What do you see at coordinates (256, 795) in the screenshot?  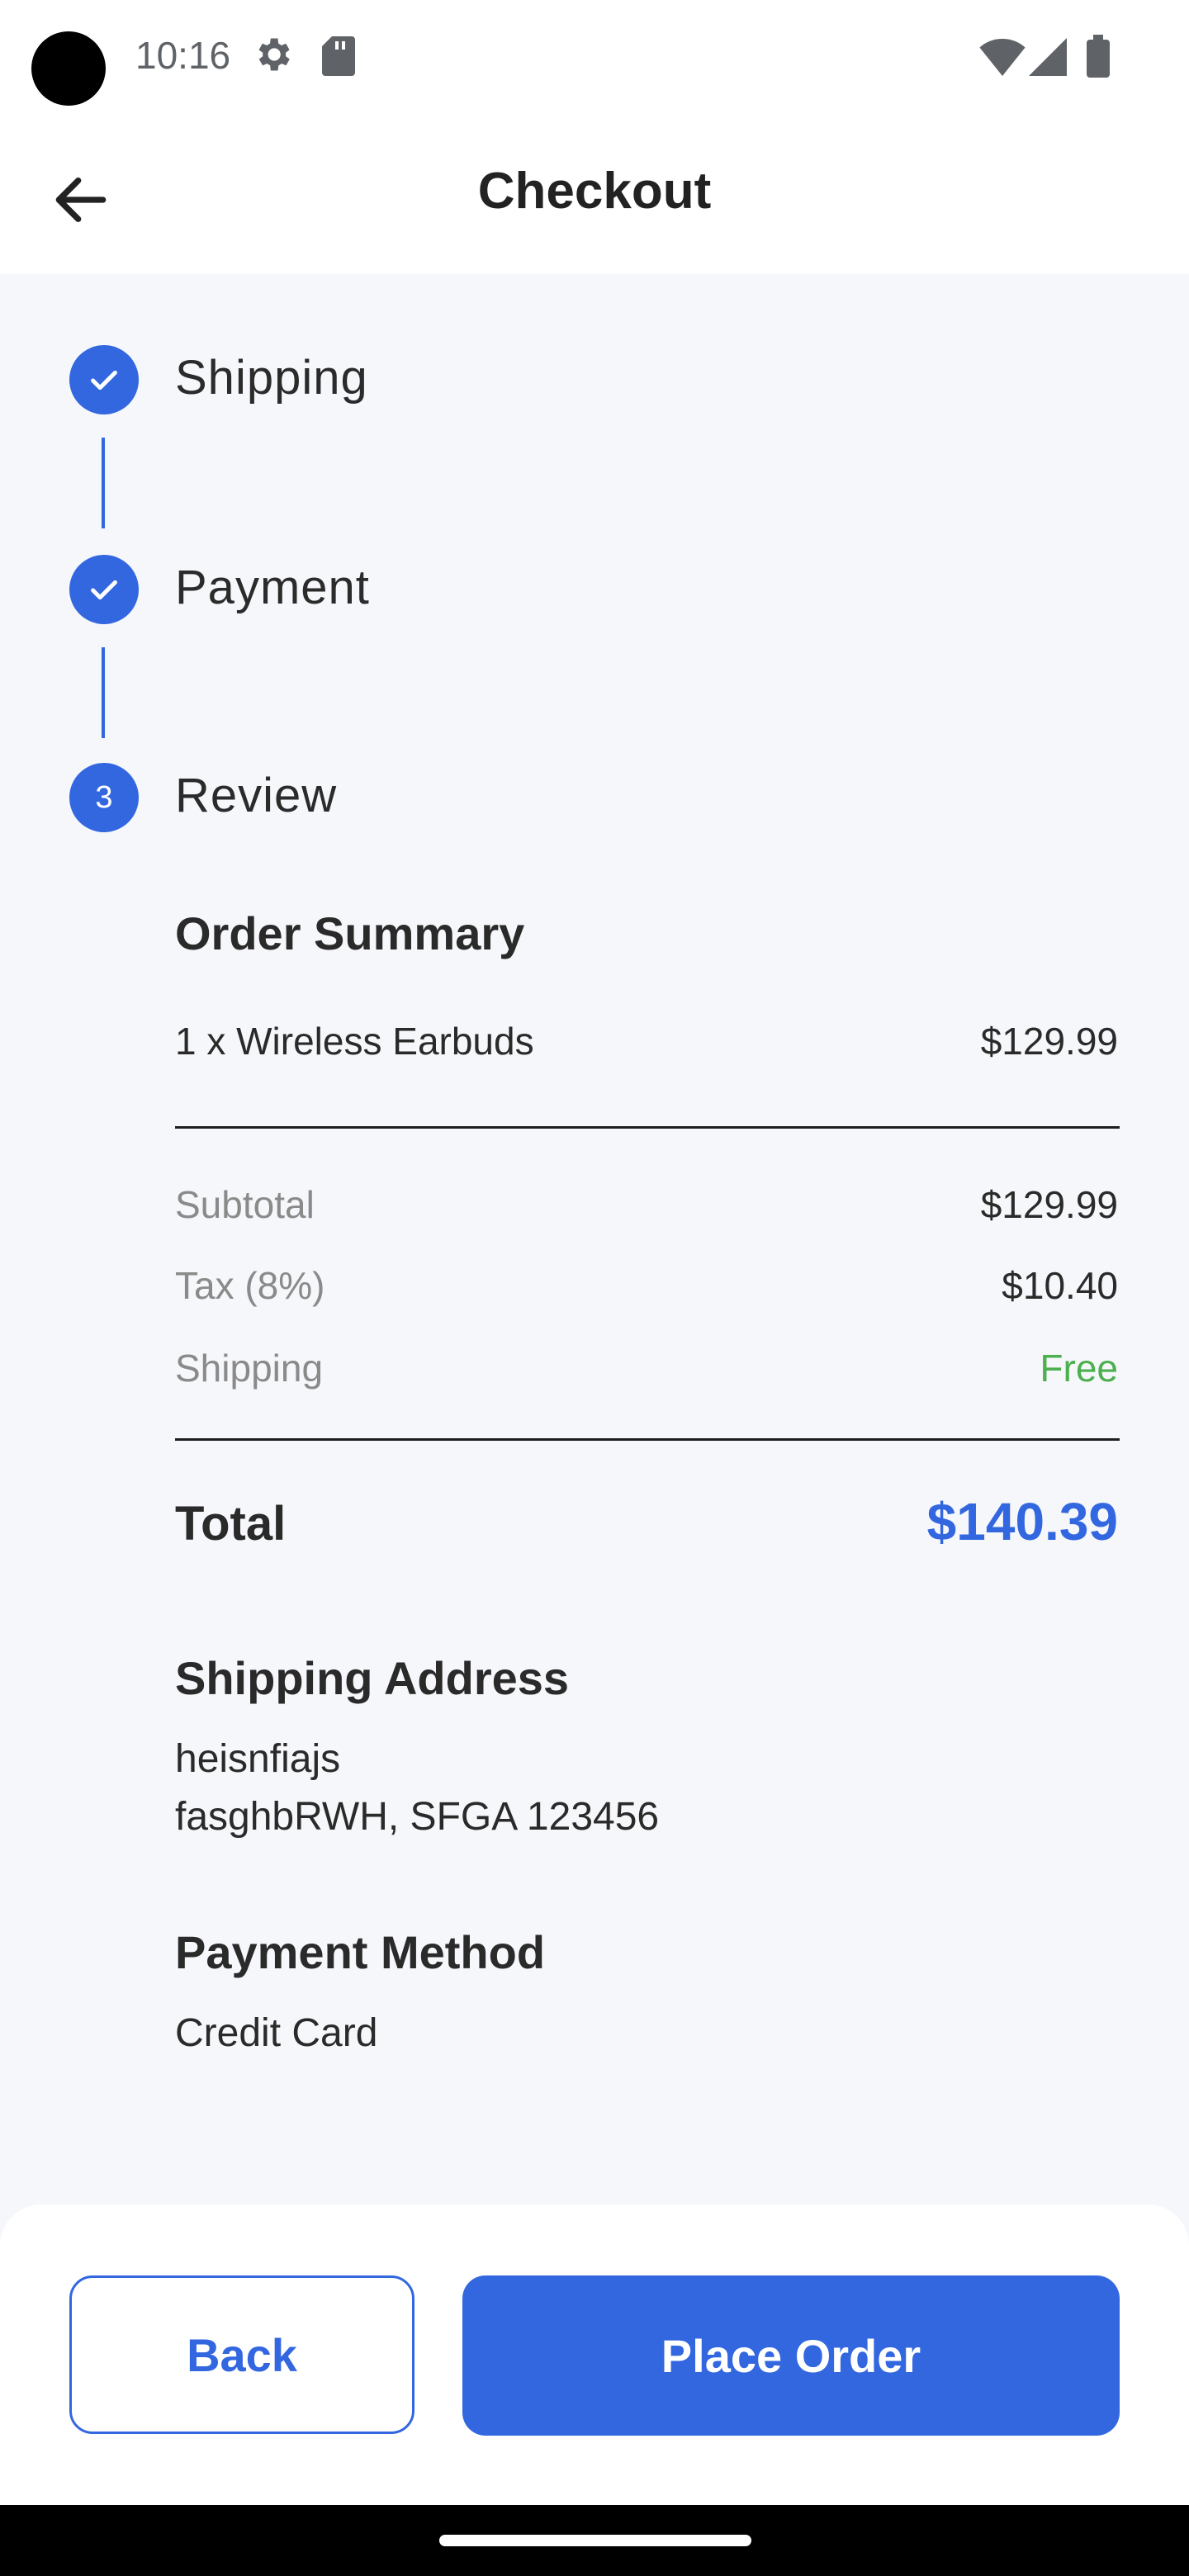 I see `step-review-label: Review` at bounding box center [256, 795].